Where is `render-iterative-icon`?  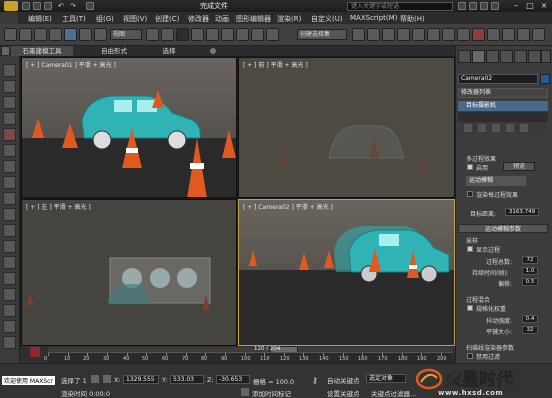 render-iterative-icon is located at coordinates (508, 34).